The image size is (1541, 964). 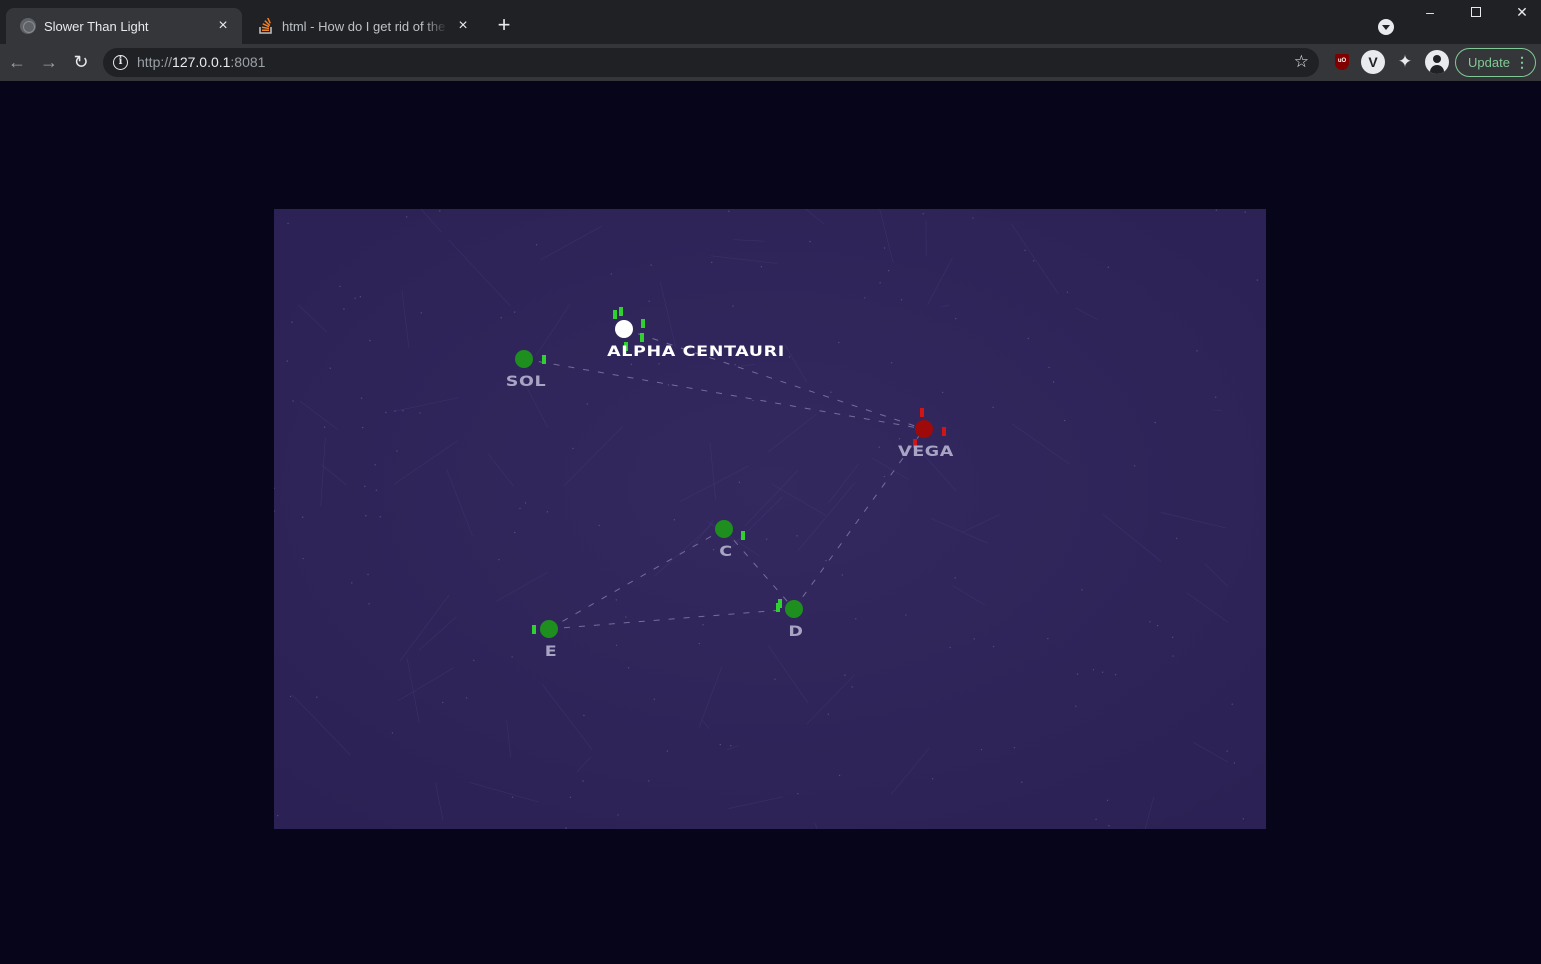 I want to click on v-logo: V, so click(x=1373, y=62).